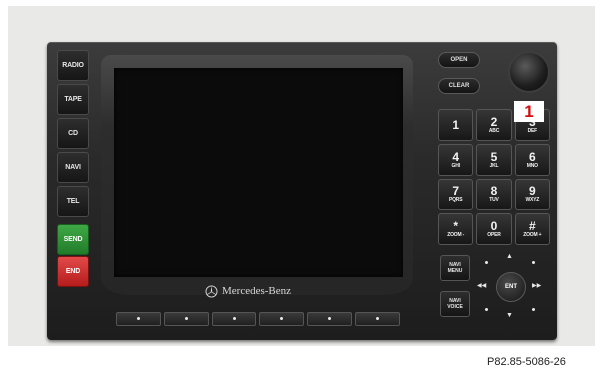  I want to click on key-8: 8 TUV, so click(494, 194).